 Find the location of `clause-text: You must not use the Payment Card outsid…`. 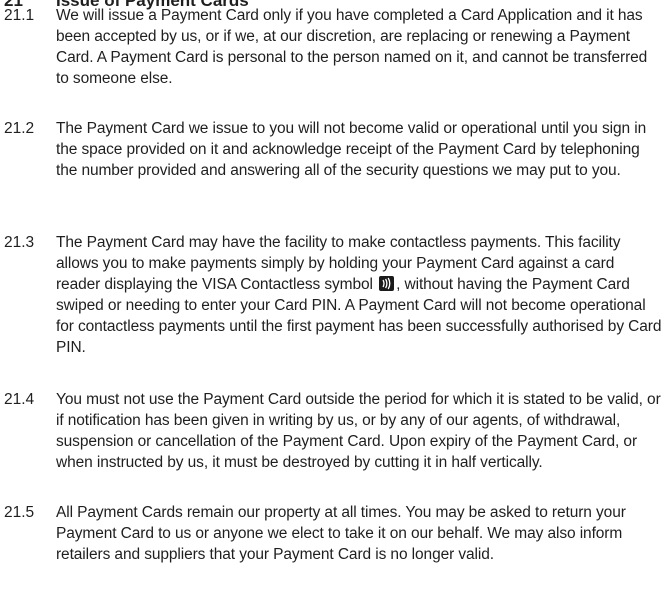

clause-text: You must not use the Payment Card outsid… is located at coordinates (358, 431).